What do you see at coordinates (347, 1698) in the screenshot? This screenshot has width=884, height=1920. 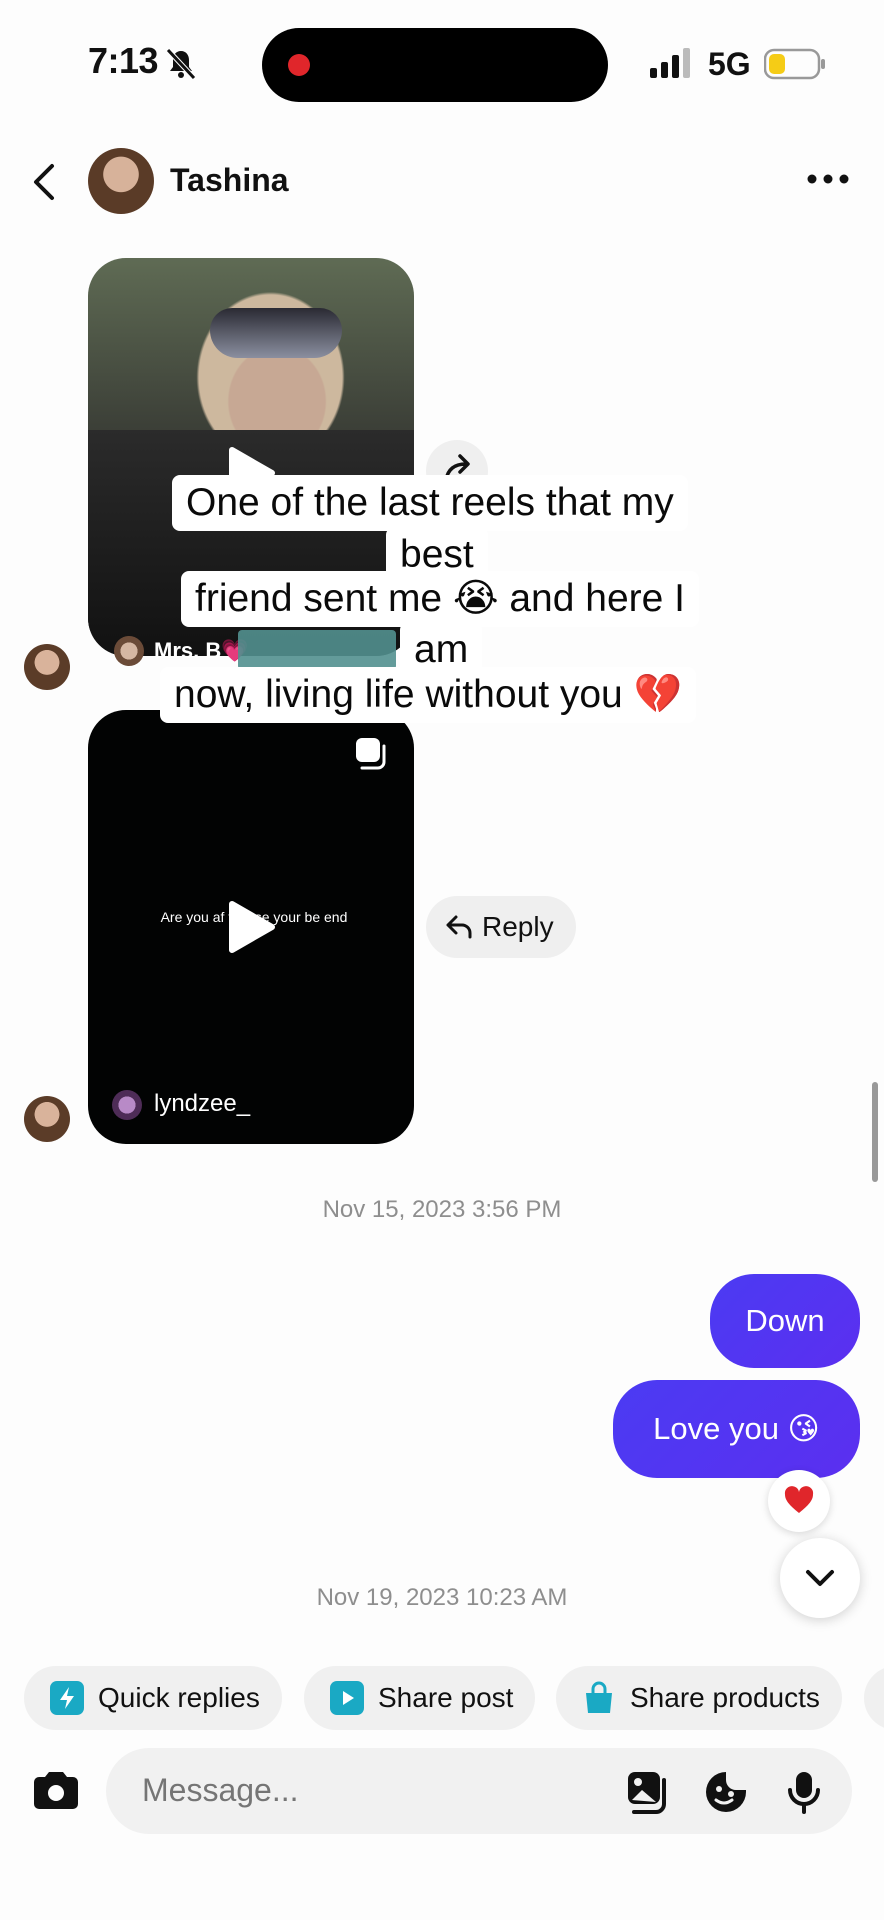 I see `play-square-icon` at bounding box center [347, 1698].